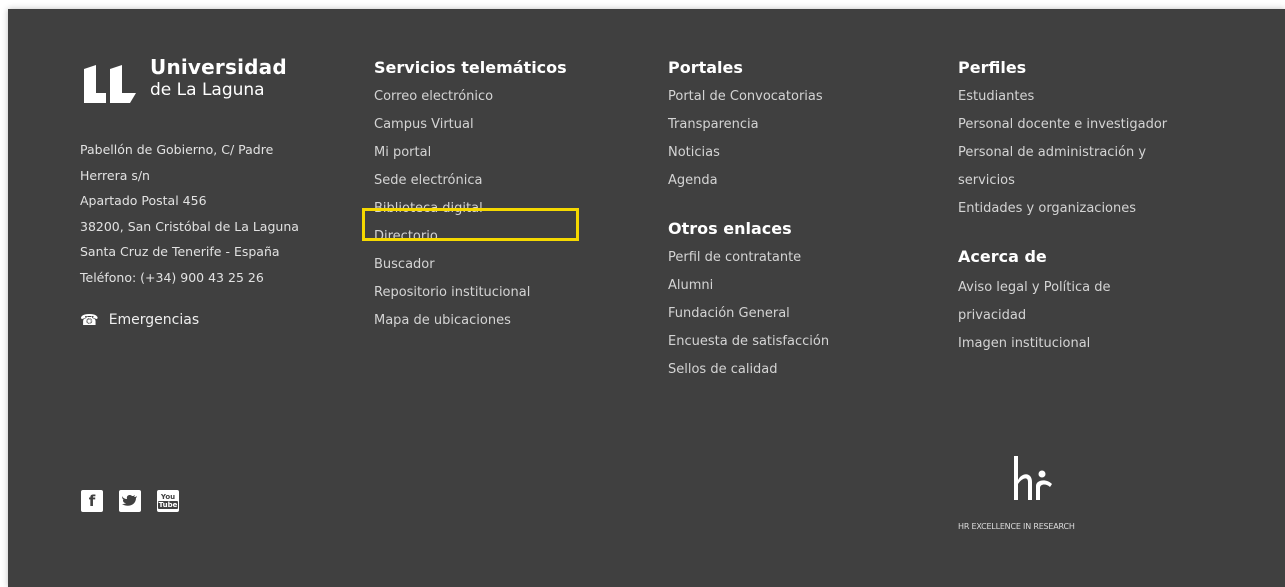 The width and height of the screenshot is (1285, 587). I want to click on perfiles-heading: Perfiles, so click(992, 67).